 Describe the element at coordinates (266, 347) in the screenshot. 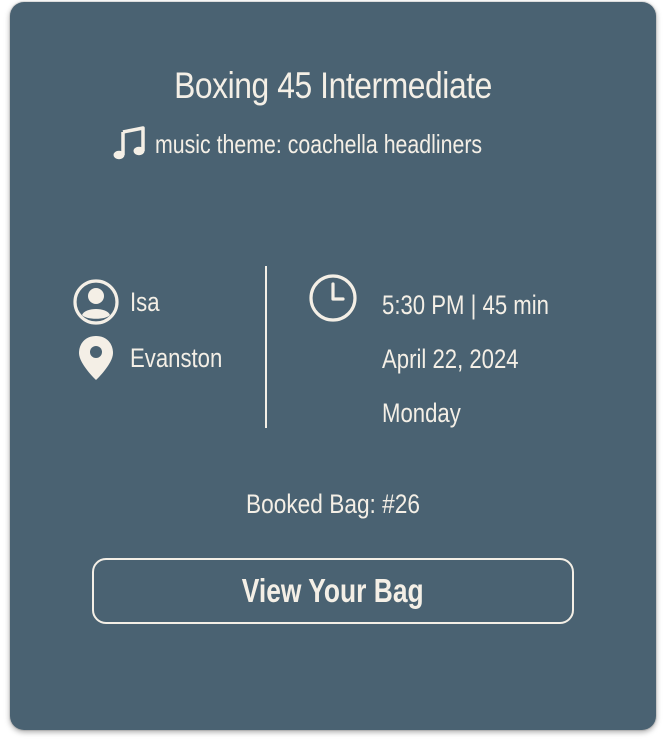

I see `details-divider` at that location.